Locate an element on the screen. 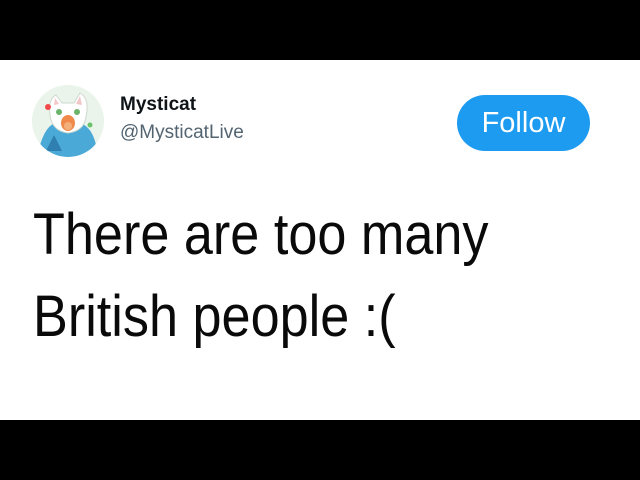 Image resolution: width=640 pixels, height=480 pixels. display-name: Mysticat is located at coordinates (158, 105).